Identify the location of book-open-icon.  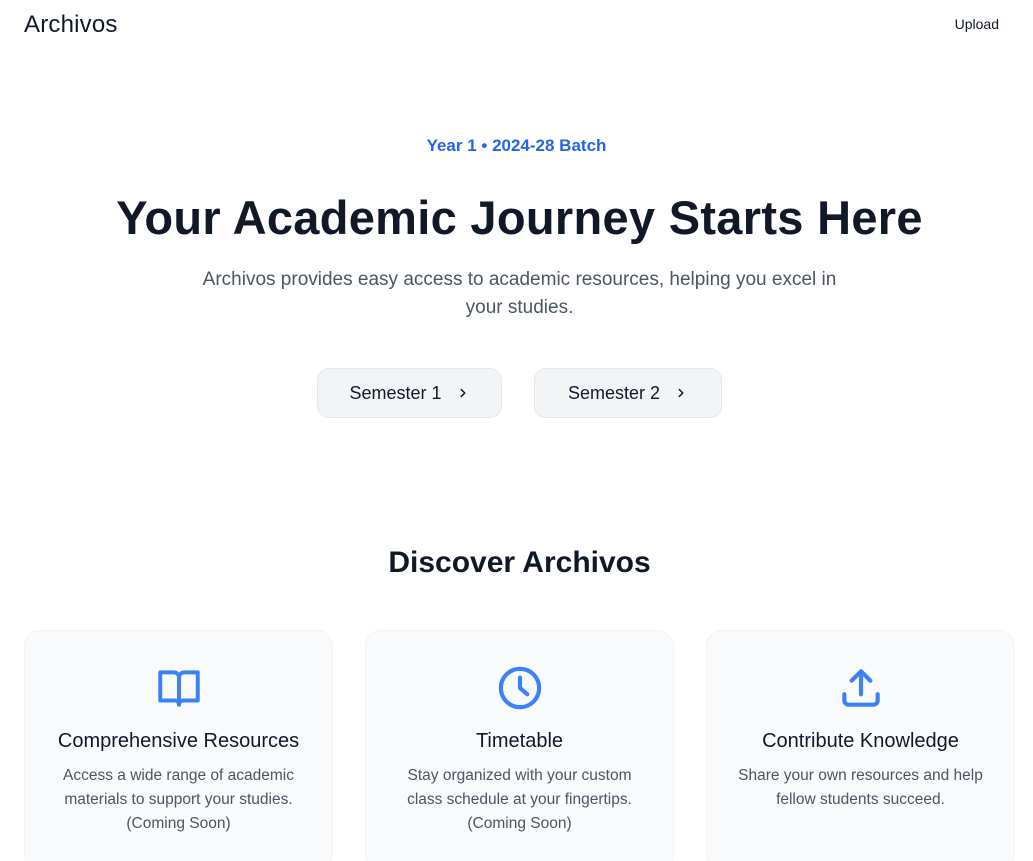
(178, 688).